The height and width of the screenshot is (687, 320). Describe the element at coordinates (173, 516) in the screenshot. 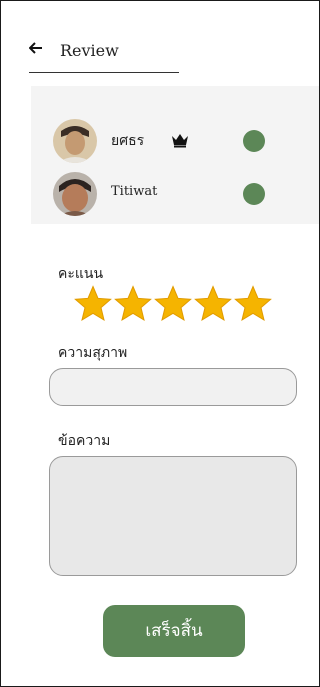

I see `message-textarea` at that location.